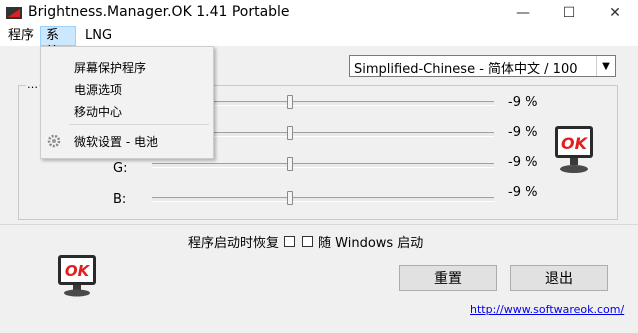  I want to click on menu-lng: LNG, so click(98, 36).